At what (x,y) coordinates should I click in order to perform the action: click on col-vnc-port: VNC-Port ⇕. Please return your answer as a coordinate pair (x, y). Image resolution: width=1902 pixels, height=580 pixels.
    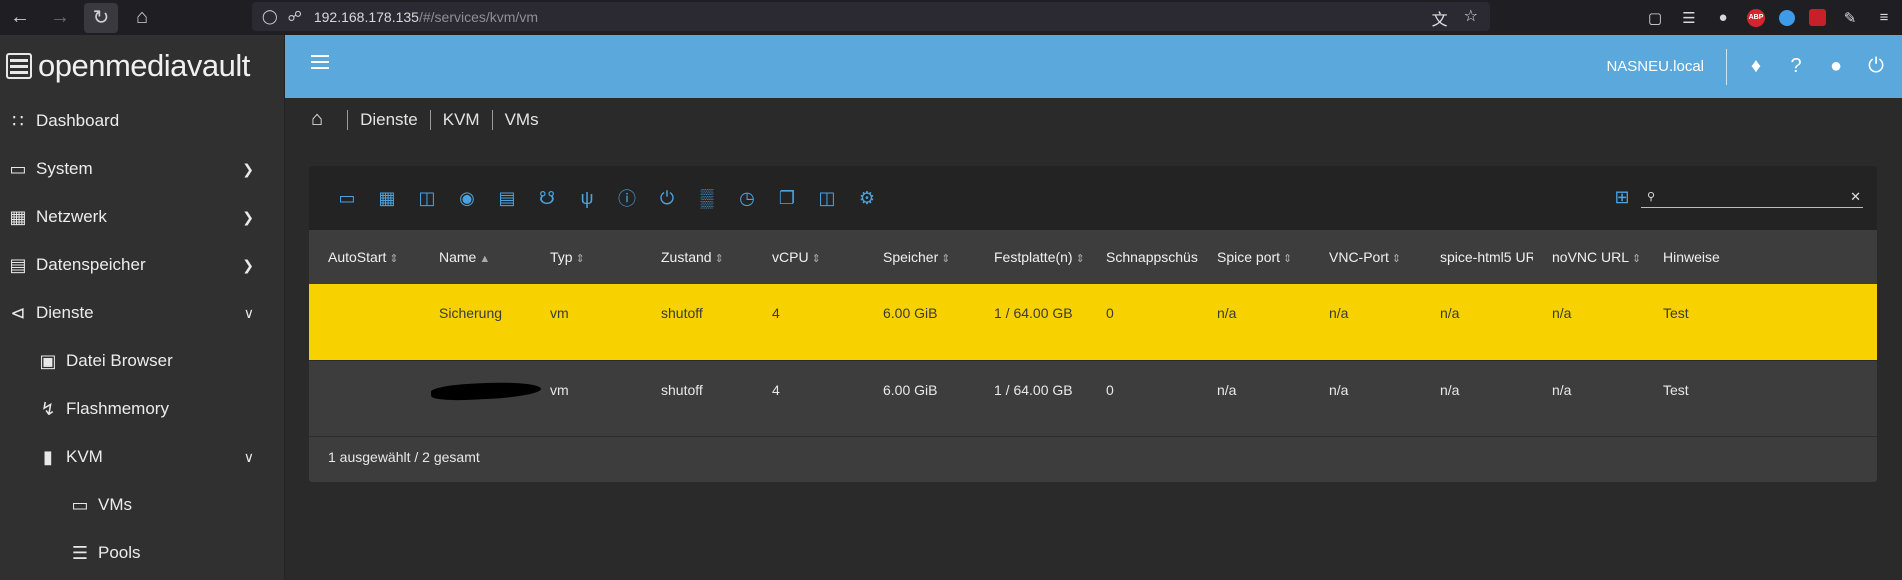
    Looking at the image, I should click on (1365, 257).